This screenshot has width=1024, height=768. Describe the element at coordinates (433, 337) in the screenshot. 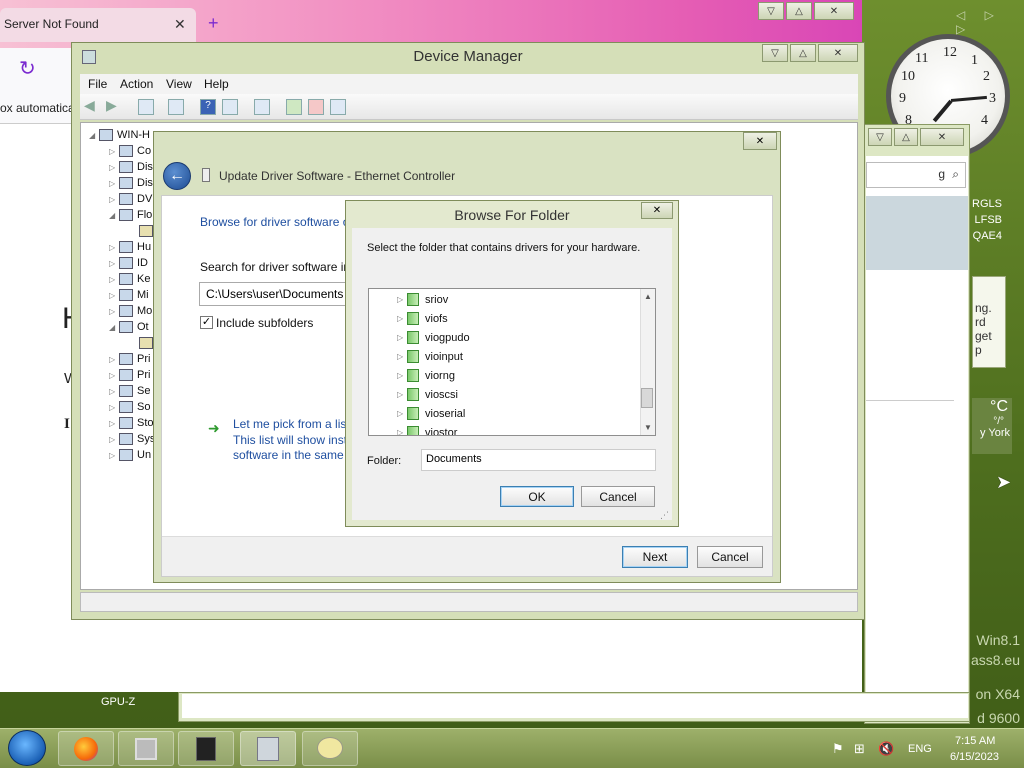

I see `folder-item-viogpudo: ▷ viogpudo` at that location.